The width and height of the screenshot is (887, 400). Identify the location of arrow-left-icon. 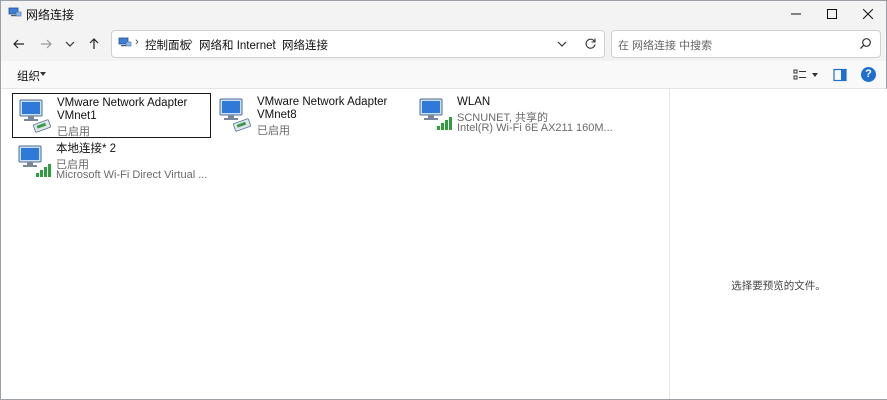
(18, 44).